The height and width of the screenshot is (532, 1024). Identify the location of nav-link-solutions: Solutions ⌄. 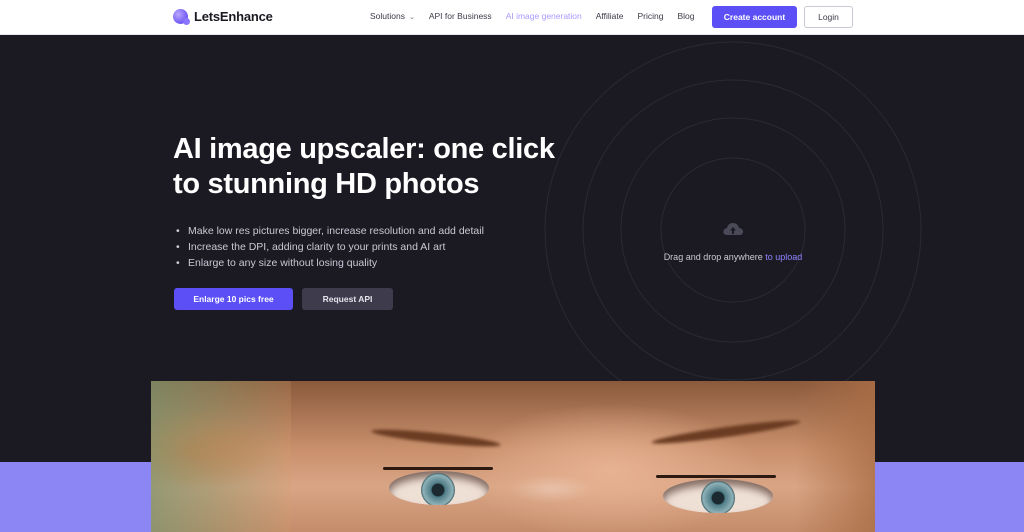
(392, 16).